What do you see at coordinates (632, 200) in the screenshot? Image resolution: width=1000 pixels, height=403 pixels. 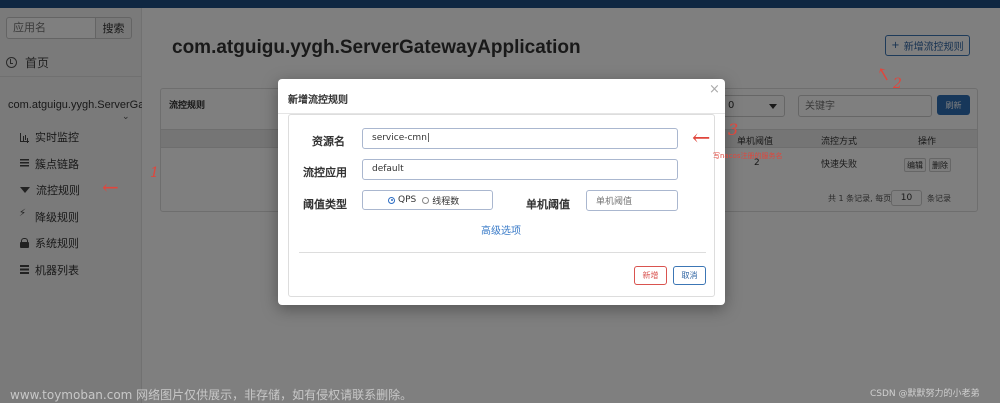 I see `single-threshold-input` at bounding box center [632, 200].